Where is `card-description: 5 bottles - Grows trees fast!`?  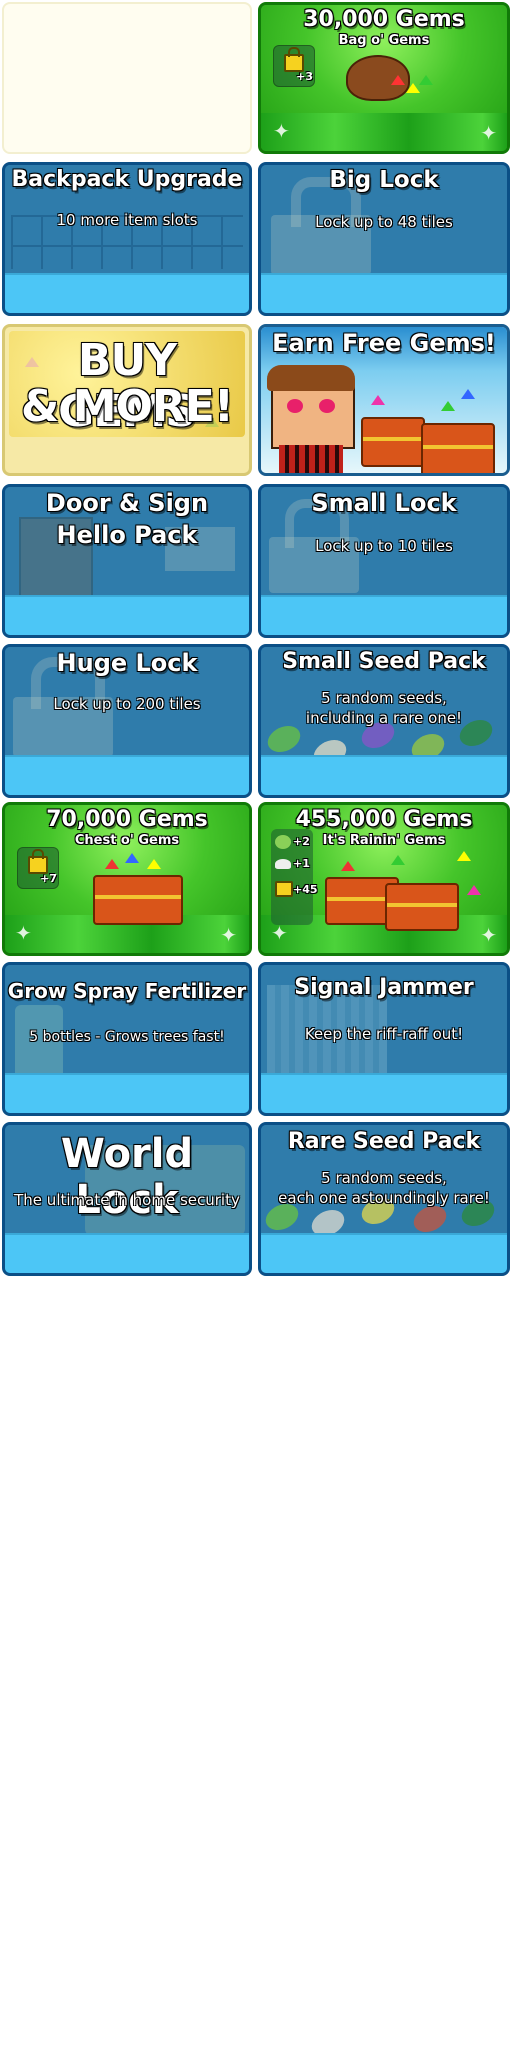 card-description: 5 bottles - Grows trees fast! is located at coordinates (127, 1037).